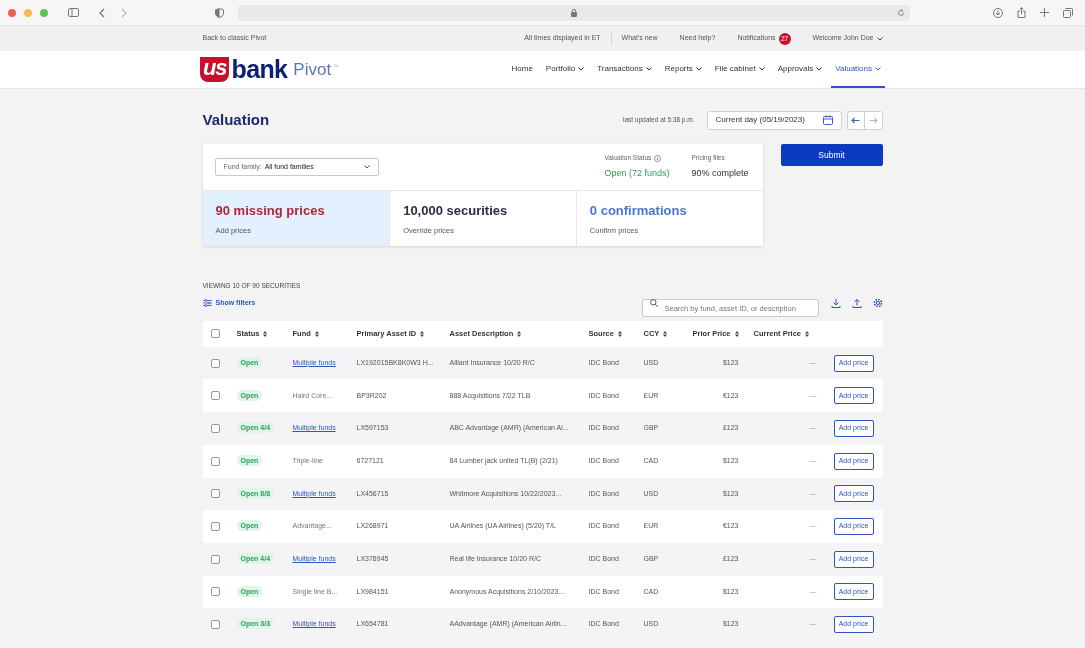  What do you see at coordinates (215, 69) in the screenshot?
I see `logo-shield: us` at bounding box center [215, 69].